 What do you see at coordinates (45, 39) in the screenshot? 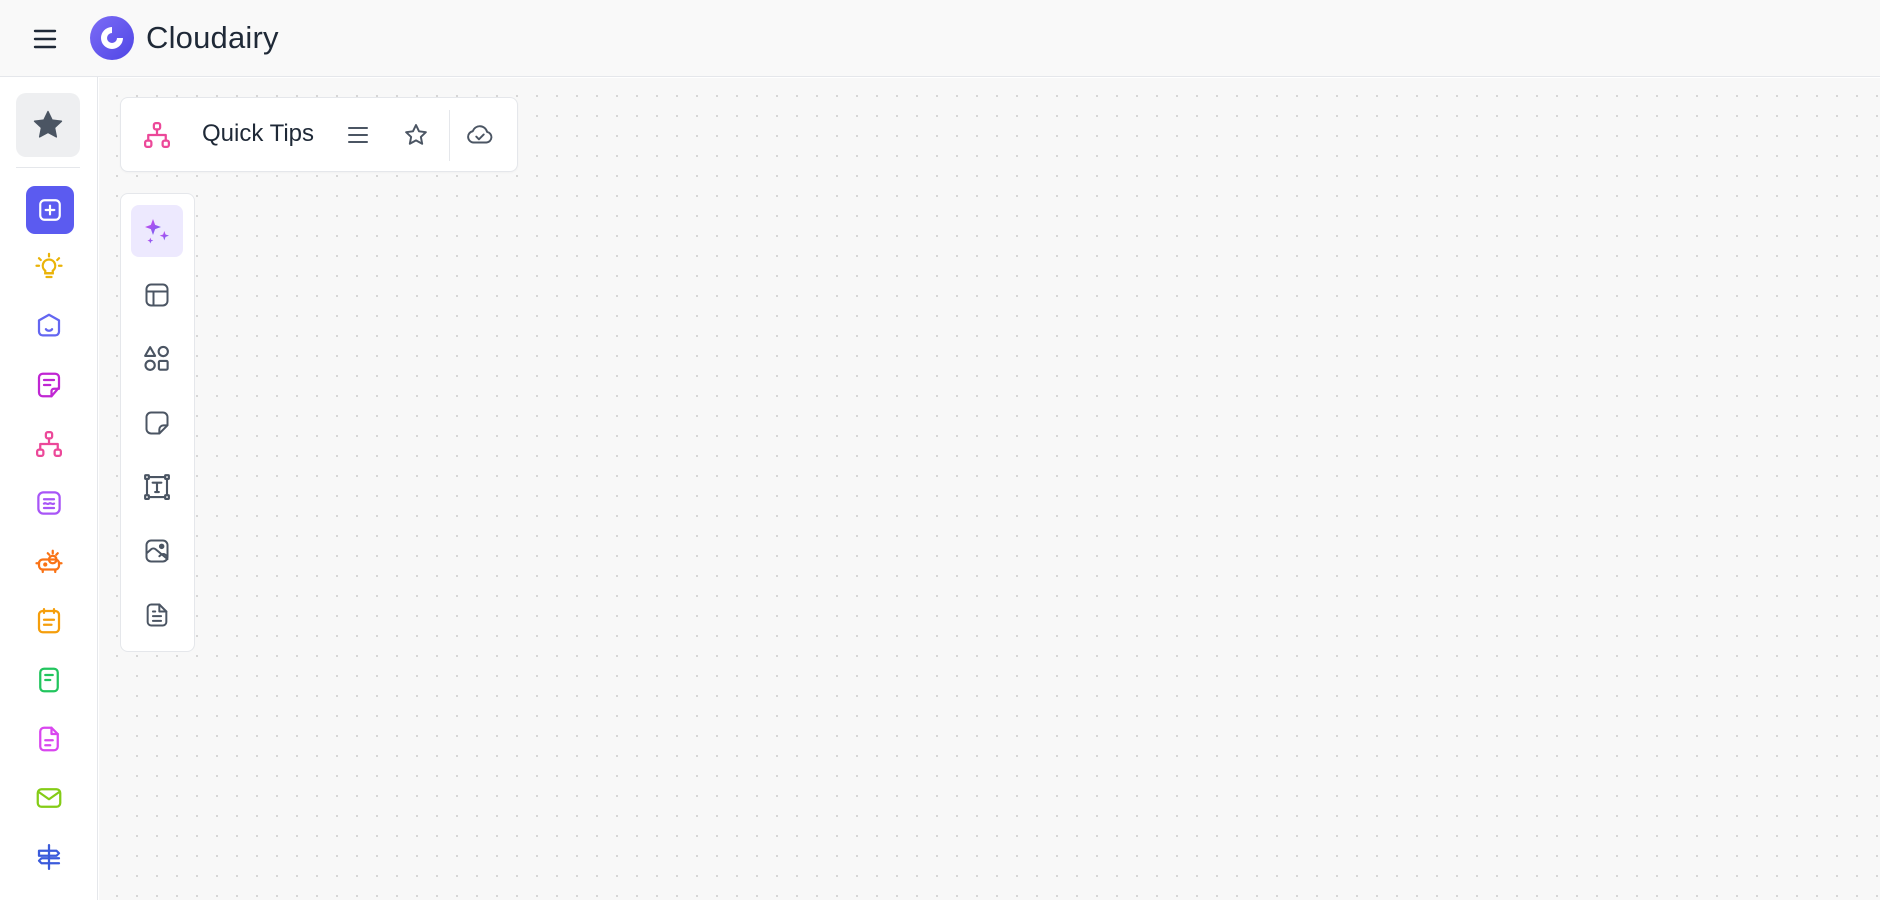
I see `hamburger-menu-icon` at bounding box center [45, 39].